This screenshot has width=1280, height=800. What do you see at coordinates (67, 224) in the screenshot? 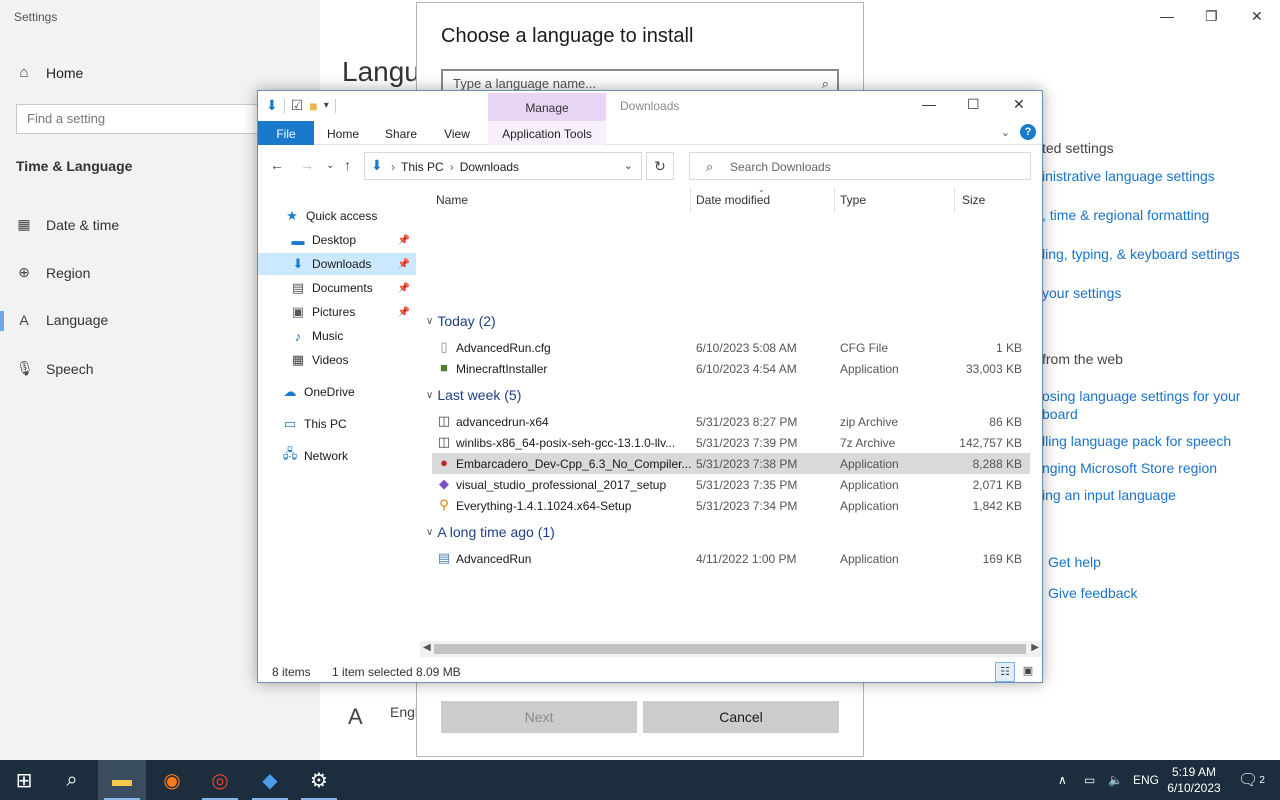
I see `sidebar-item-date-time: ▦ Date & time` at bounding box center [67, 224].